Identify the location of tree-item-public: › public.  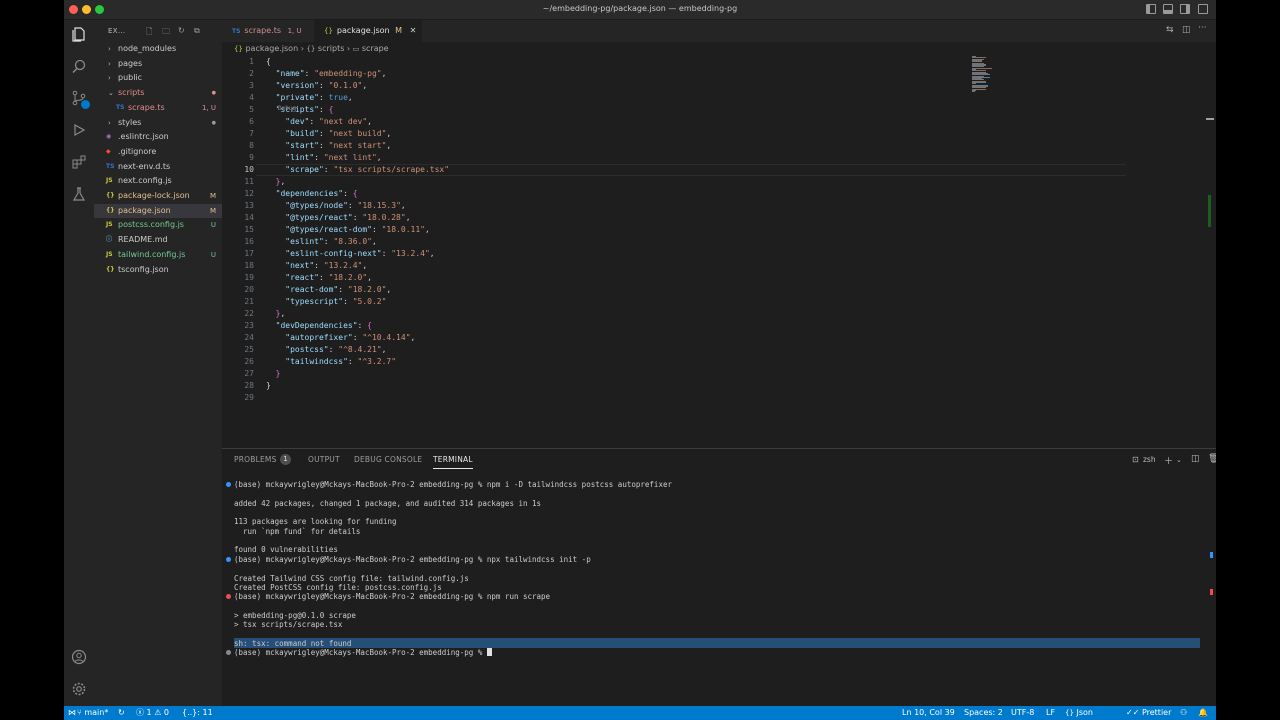
(158, 78).